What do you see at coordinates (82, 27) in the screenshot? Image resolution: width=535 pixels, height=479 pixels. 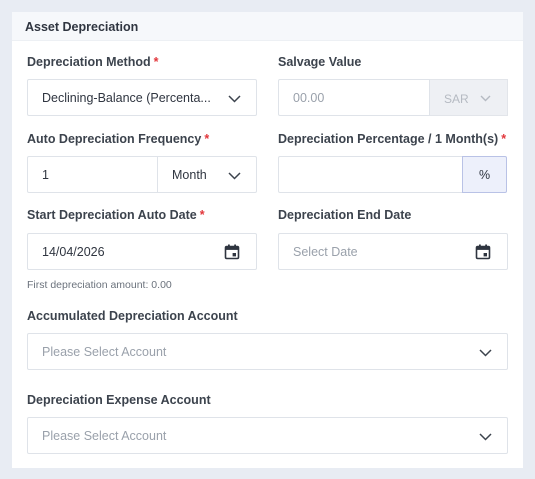 I see `section-title: Asset Depreciation` at bounding box center [82, 27].